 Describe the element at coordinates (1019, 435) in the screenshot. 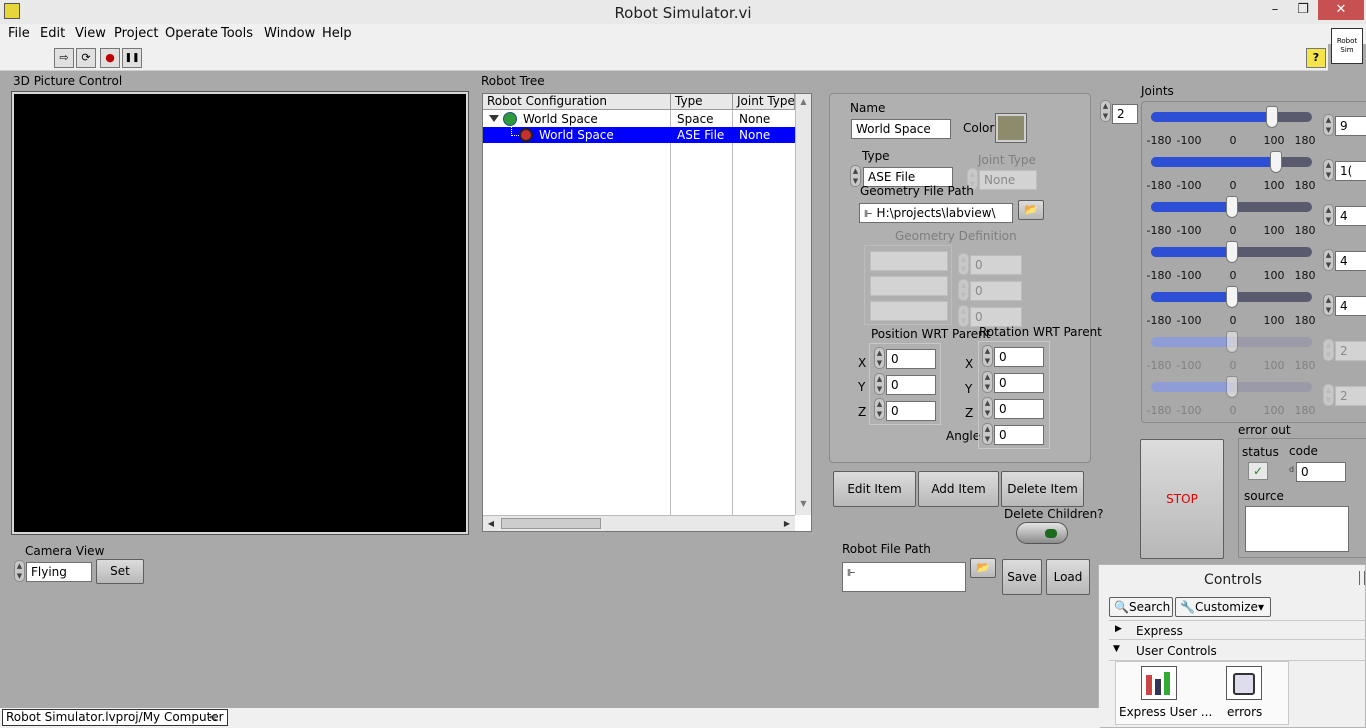

I see `angle-field: 0` at that location.